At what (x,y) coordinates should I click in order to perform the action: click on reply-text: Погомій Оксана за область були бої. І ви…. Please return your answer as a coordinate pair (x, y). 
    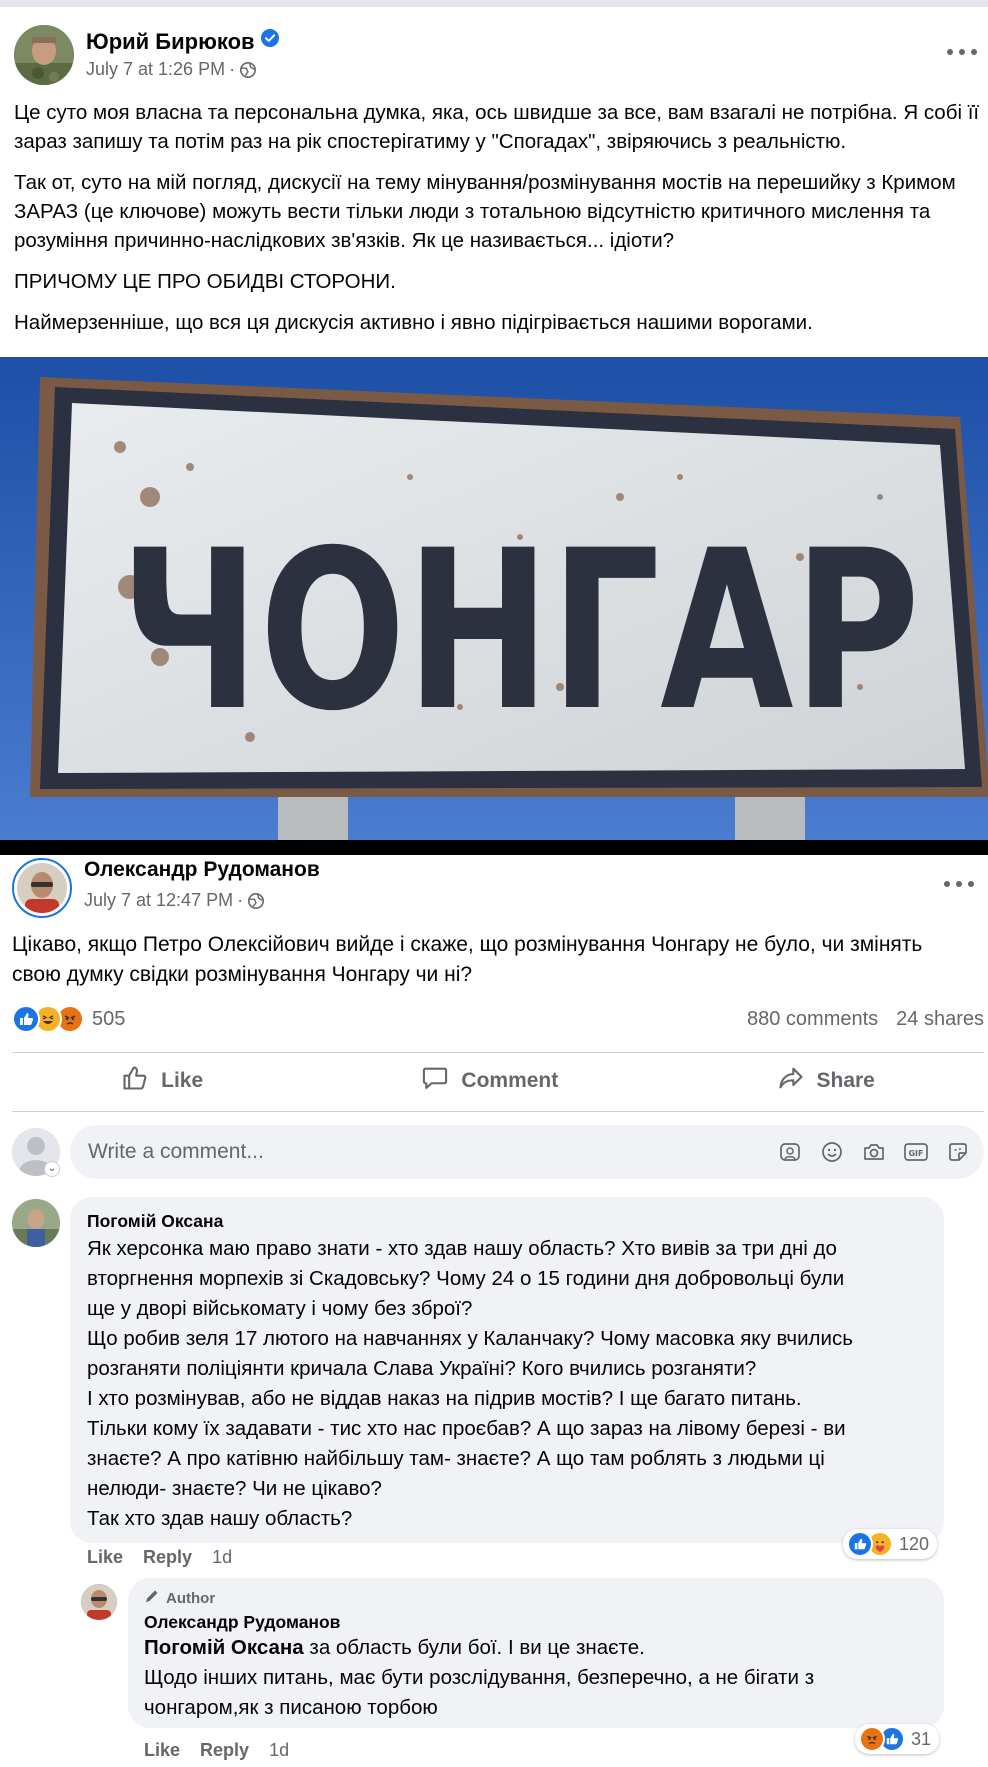
    Looking at the image, I should click on (536, 1678).